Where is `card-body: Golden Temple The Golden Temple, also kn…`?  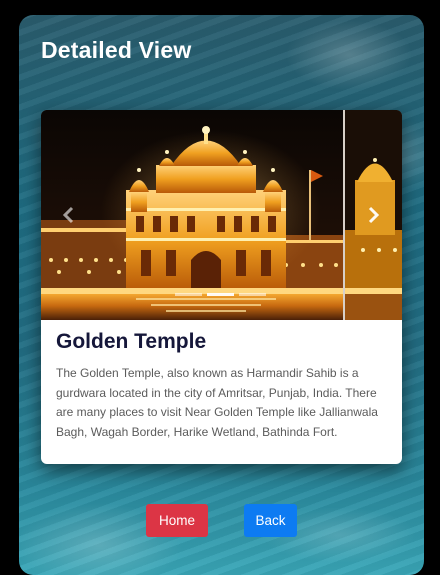
card-body: Golden Temple The Golden Temple, also kn… is located at coordinates (223, 386).